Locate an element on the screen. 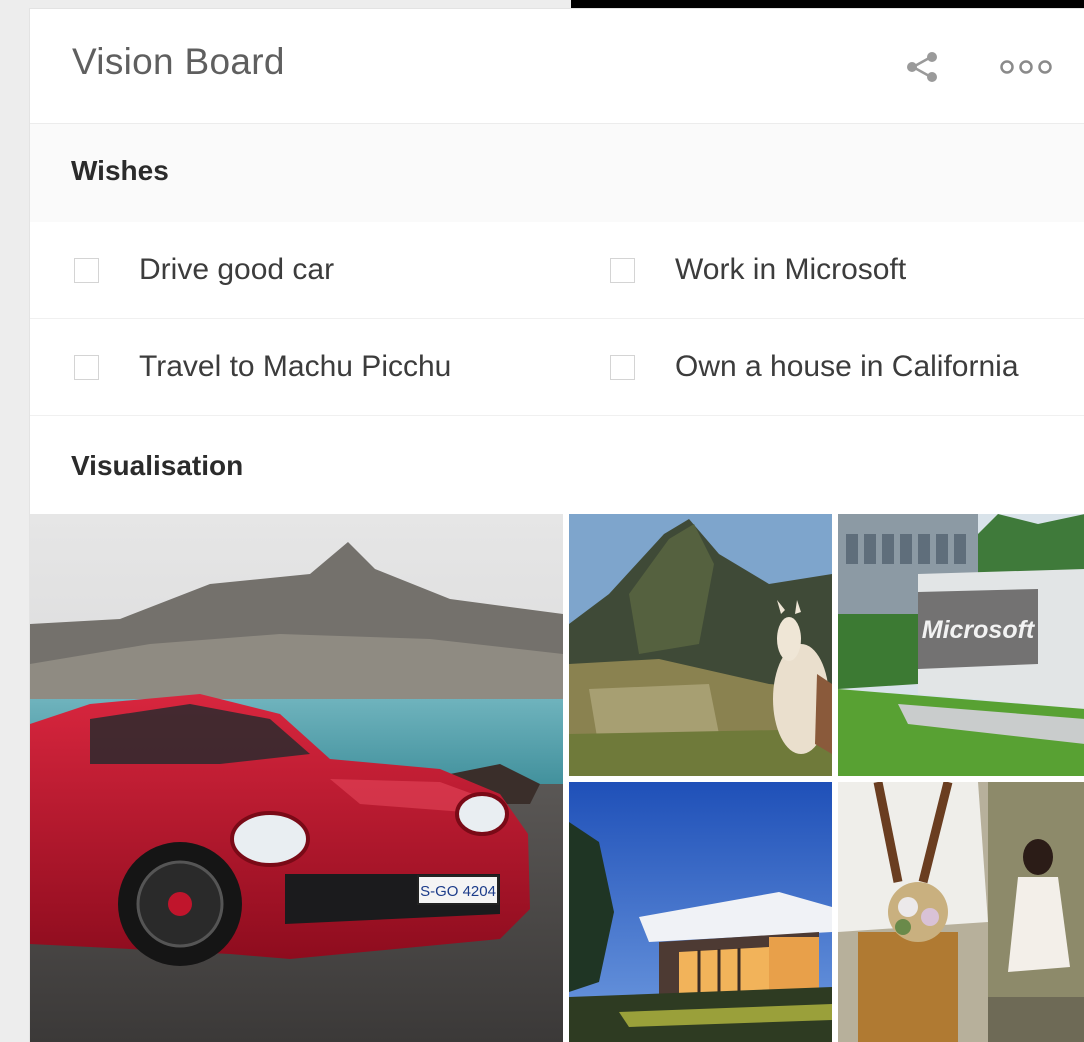  wish-item-drive-good-car: Drive good car is located at coordinates (204, 270).